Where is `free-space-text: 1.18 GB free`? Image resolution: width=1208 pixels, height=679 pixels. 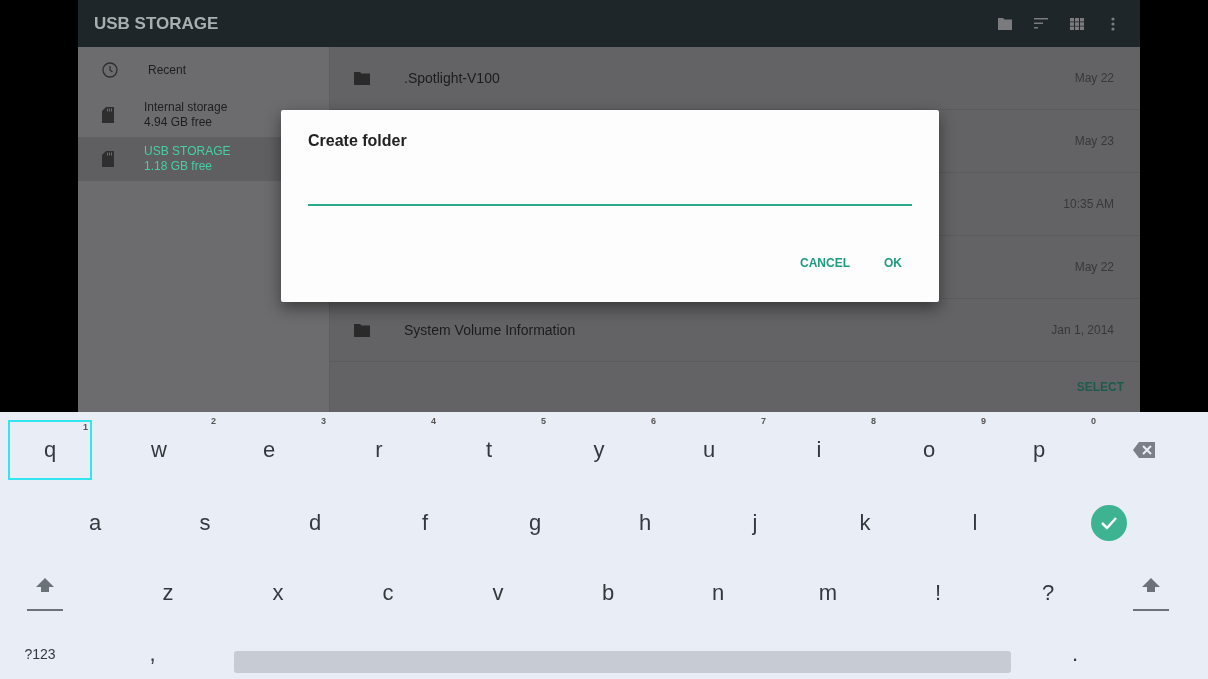 free-space-text: 1.18 GB free is located at coordinates (179, 166).